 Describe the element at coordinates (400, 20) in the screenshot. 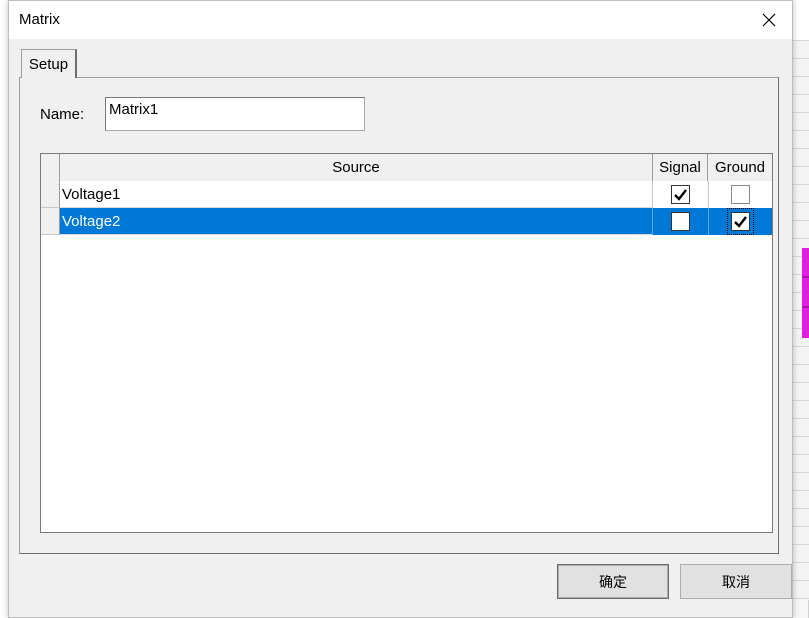

I see `title-bar: Matrix` at that location.